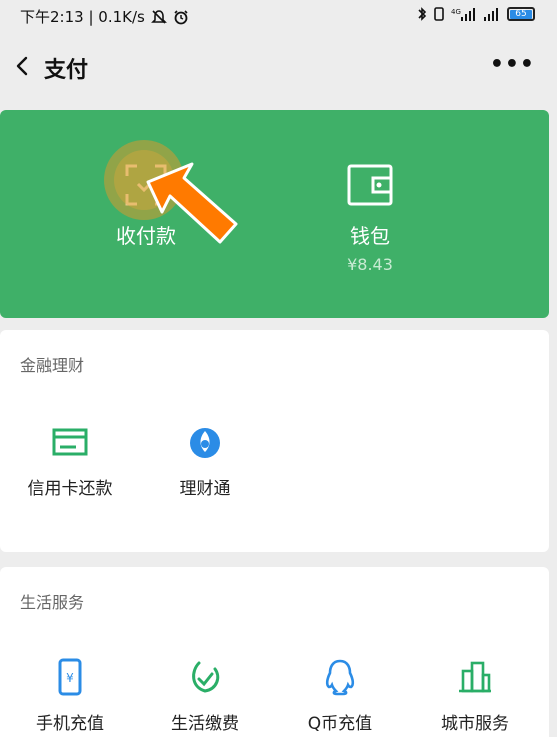 Image resolution: width=557 pixels, height=737 pixels. Describe the element at coordinates (52, 602) in the screenshot. I see `life-services-title: 生活服务` at that location.